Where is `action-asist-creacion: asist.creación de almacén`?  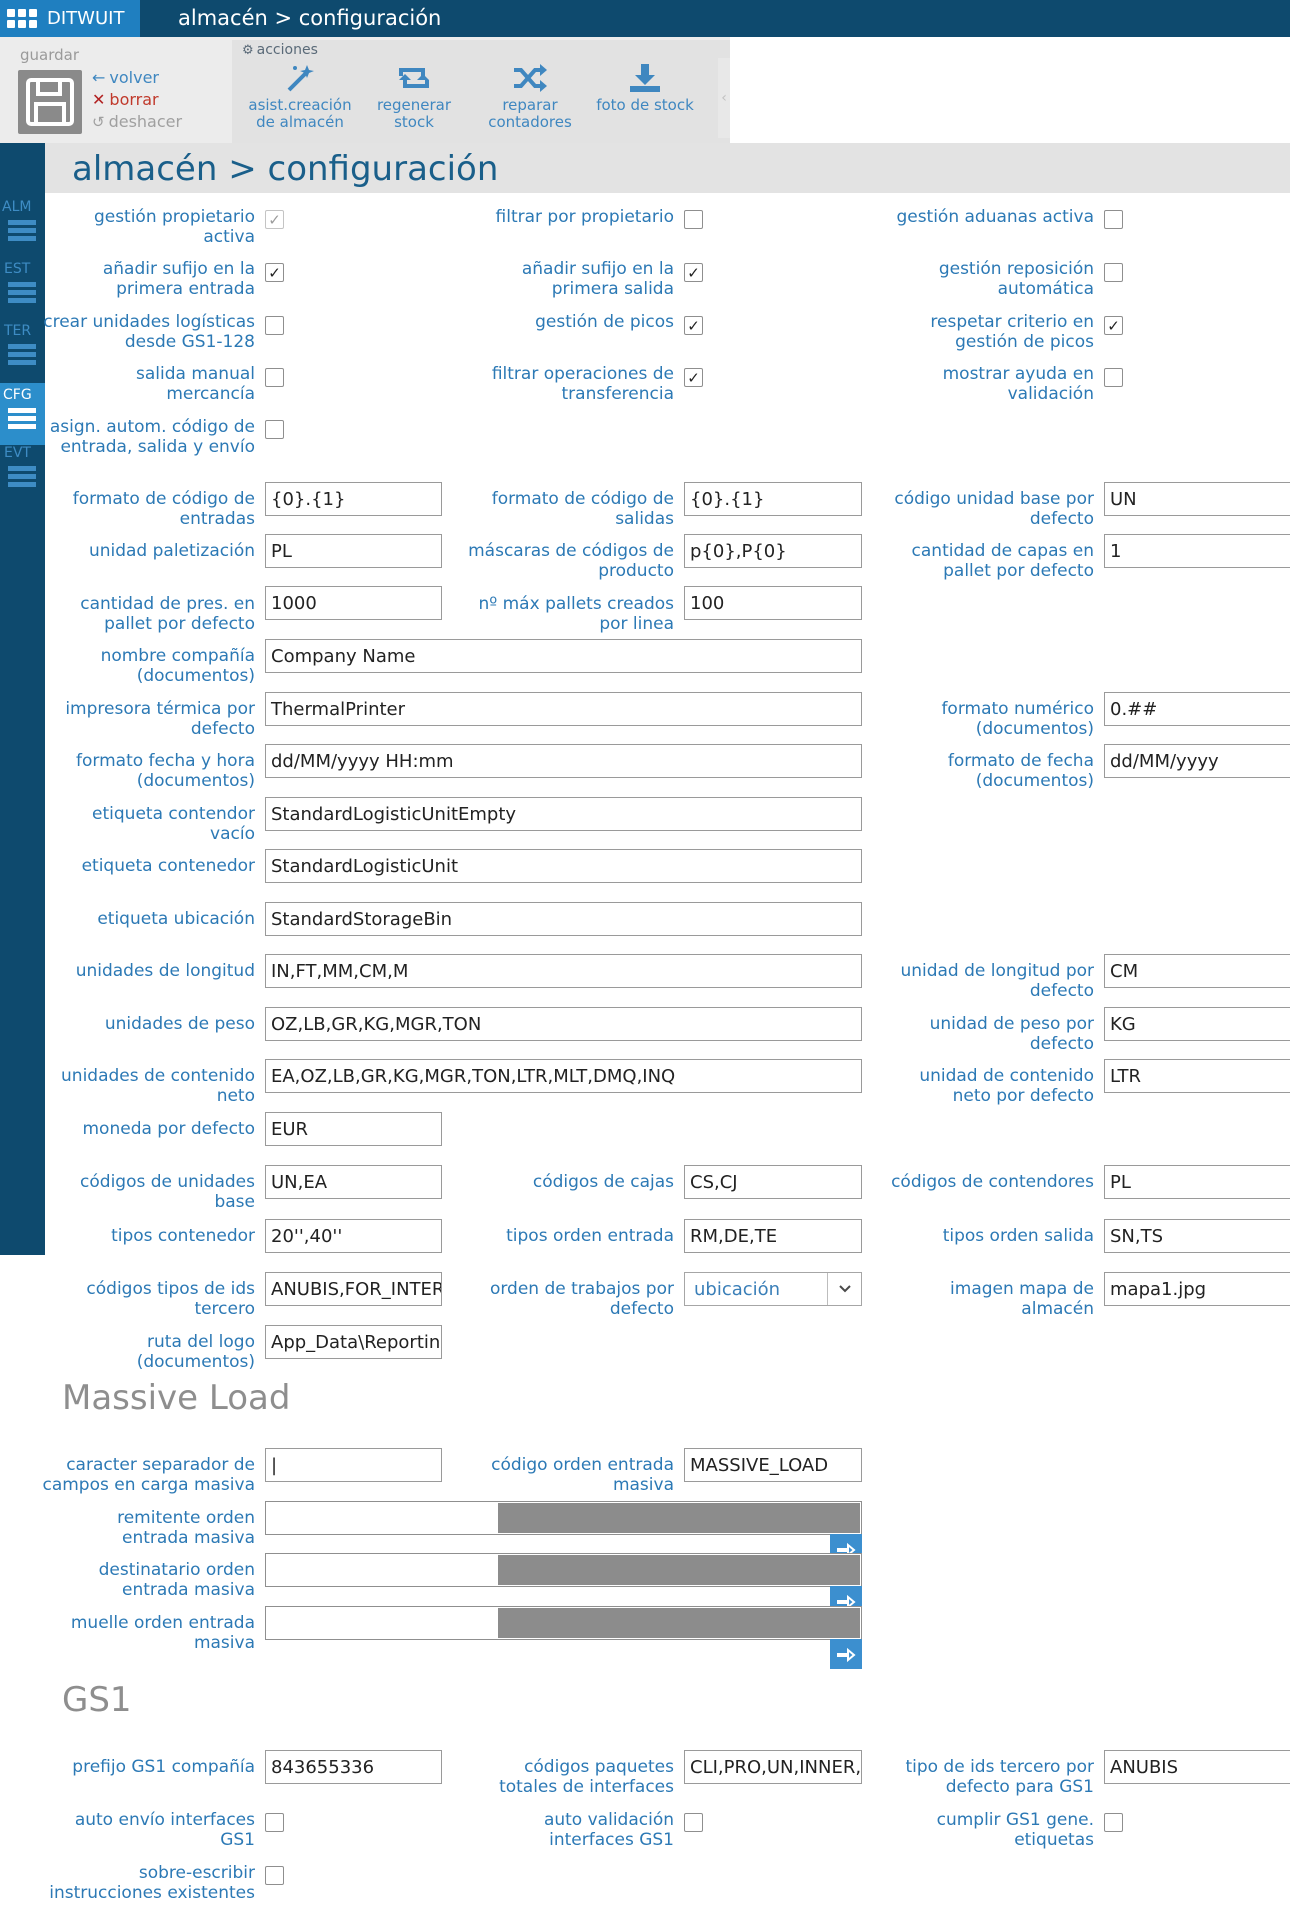 action-asist-creacion: asist.creación de almacén is located at coordinates (300, 96).